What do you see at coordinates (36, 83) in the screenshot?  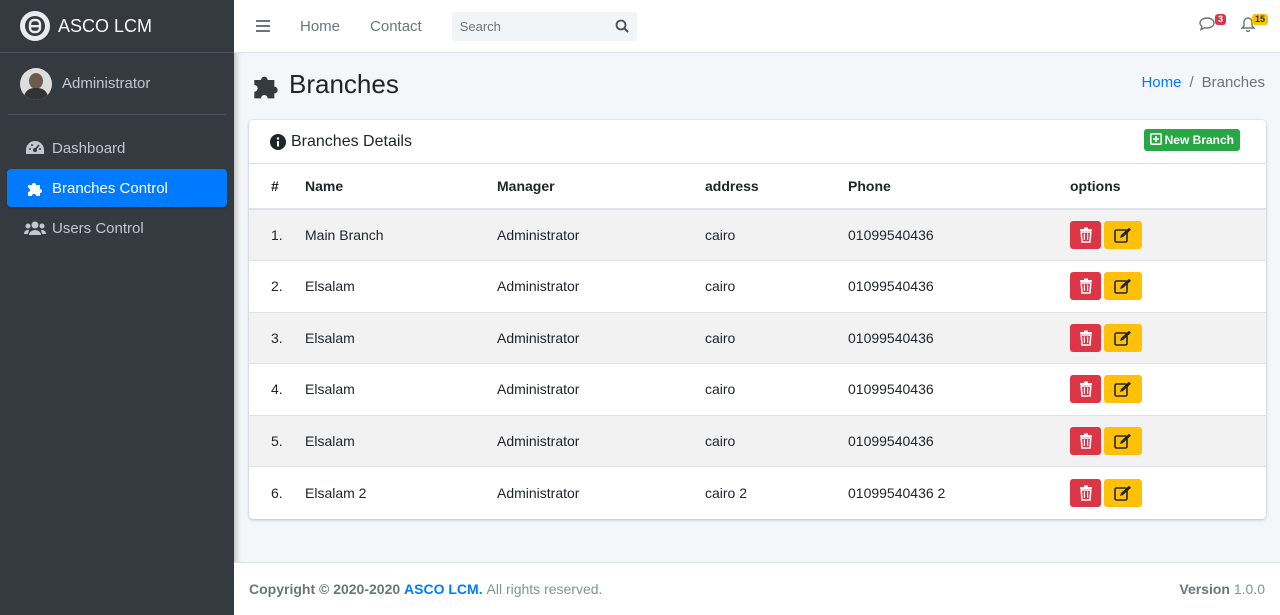 I see `avatar` at bounding box center [36, 83].